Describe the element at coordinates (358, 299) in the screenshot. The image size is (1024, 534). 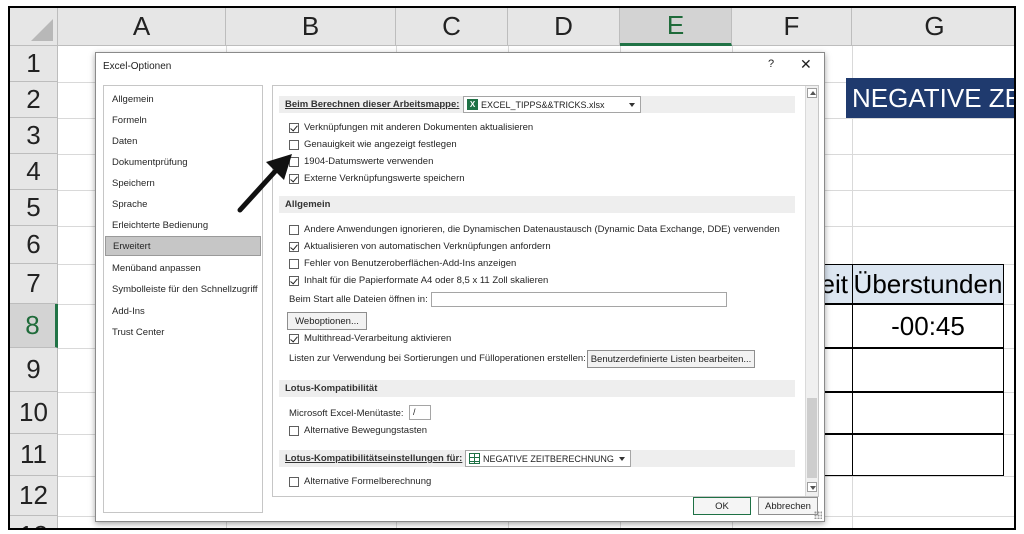
I see `startup-folder-label: Beim Start alle Dateien öffnen in:` at that location.